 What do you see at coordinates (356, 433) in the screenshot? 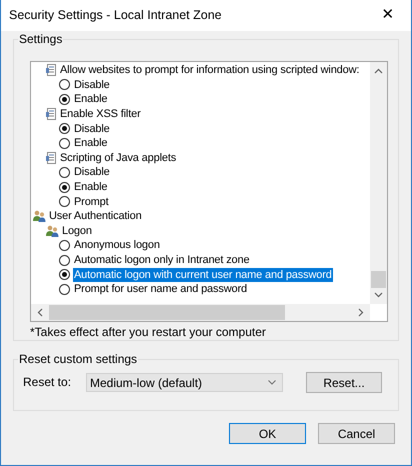
I see `cancel-button: Cancel` at bounding box center [356, 433].